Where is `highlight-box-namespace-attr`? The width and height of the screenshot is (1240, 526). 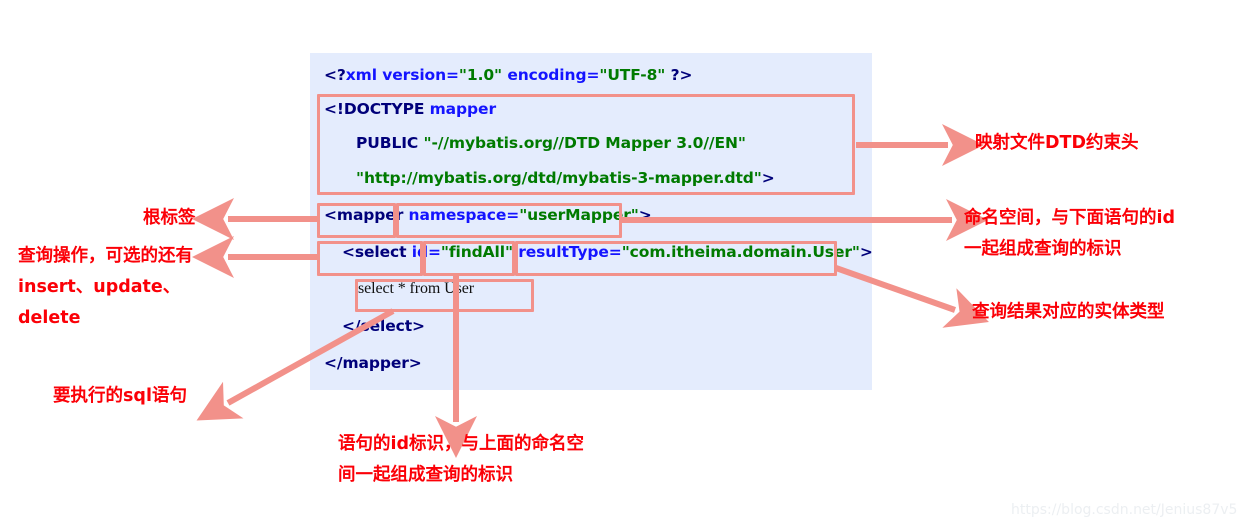 highlight-box-namespace-attr is located at coordinates (509, 220).